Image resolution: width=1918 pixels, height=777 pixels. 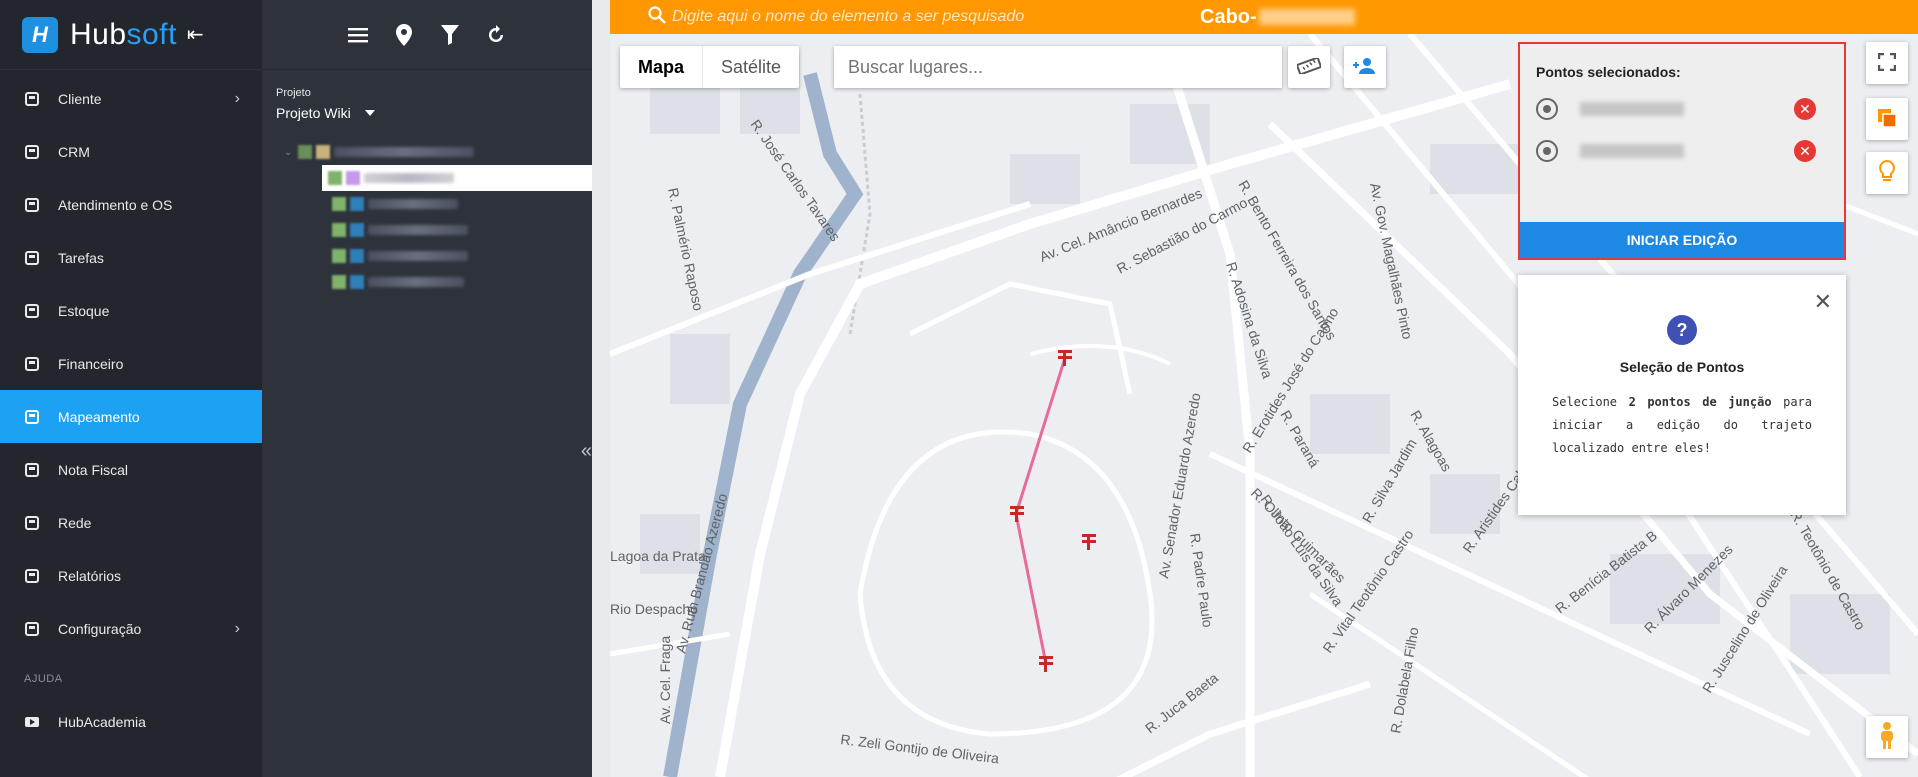 I want to click on nav-item-rede: Rede, so click(x=131, y=522).